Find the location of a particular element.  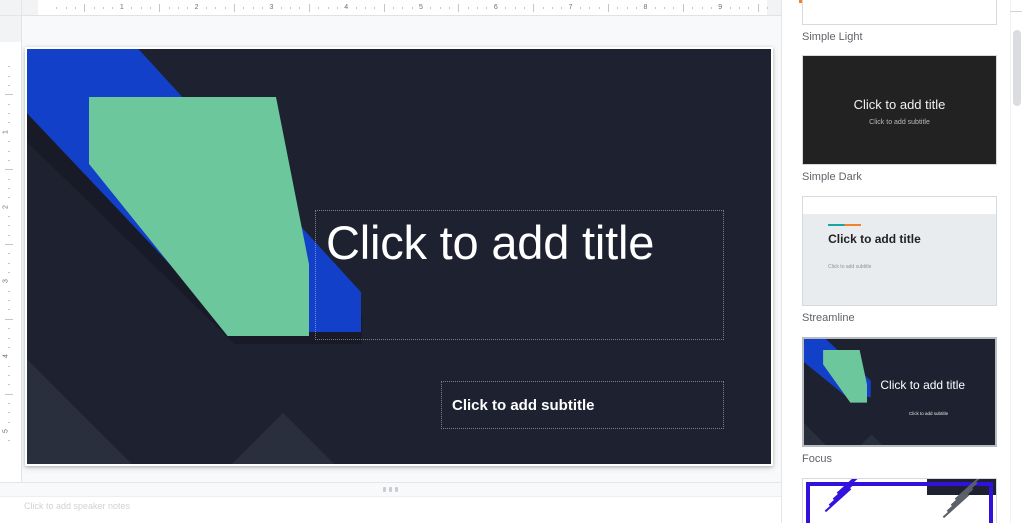

ruler-number: 6 is located at coordinates (495, 7).